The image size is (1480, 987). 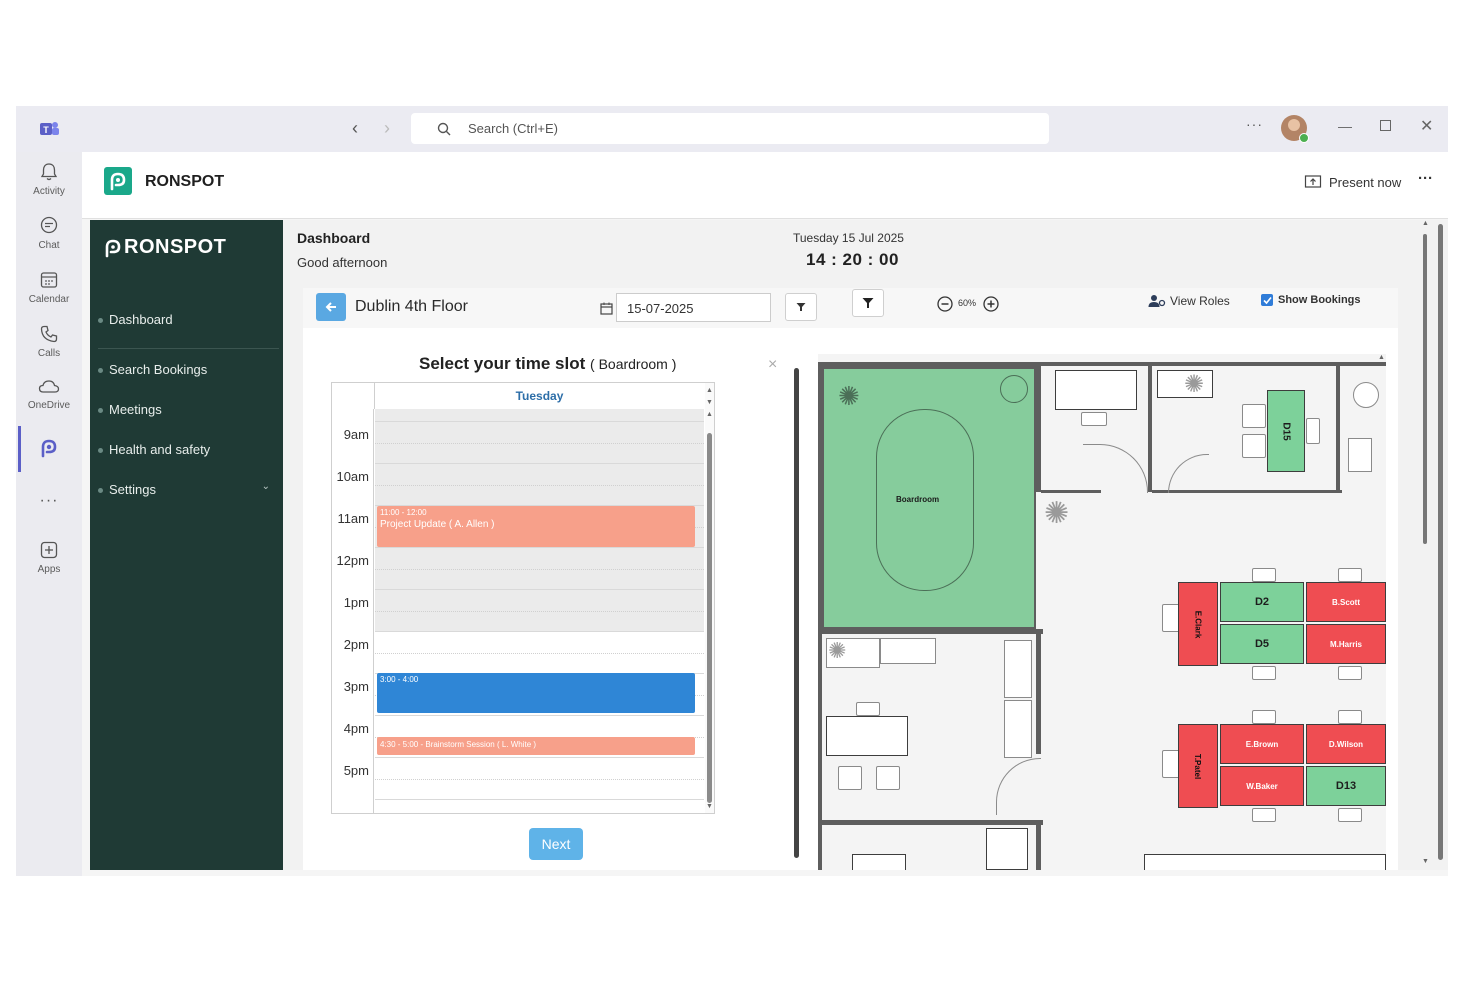 What do you see at coordinates (1425, 545) in the screenshot?
I see `page-scrollbar: ▲ ▼` at bounding box center [1425, 545].